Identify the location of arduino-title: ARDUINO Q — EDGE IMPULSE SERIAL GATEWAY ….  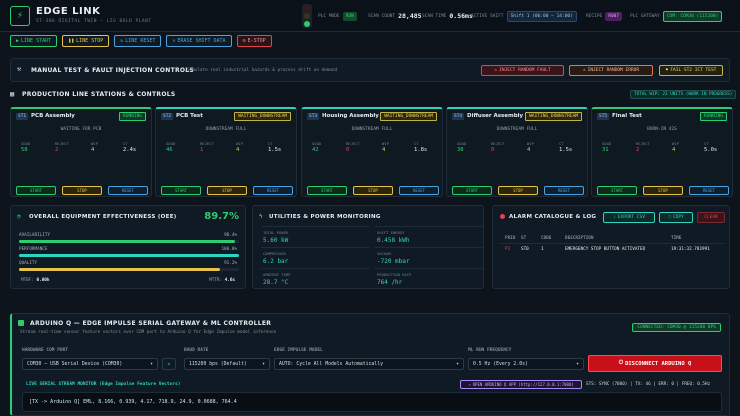
(151, 323).